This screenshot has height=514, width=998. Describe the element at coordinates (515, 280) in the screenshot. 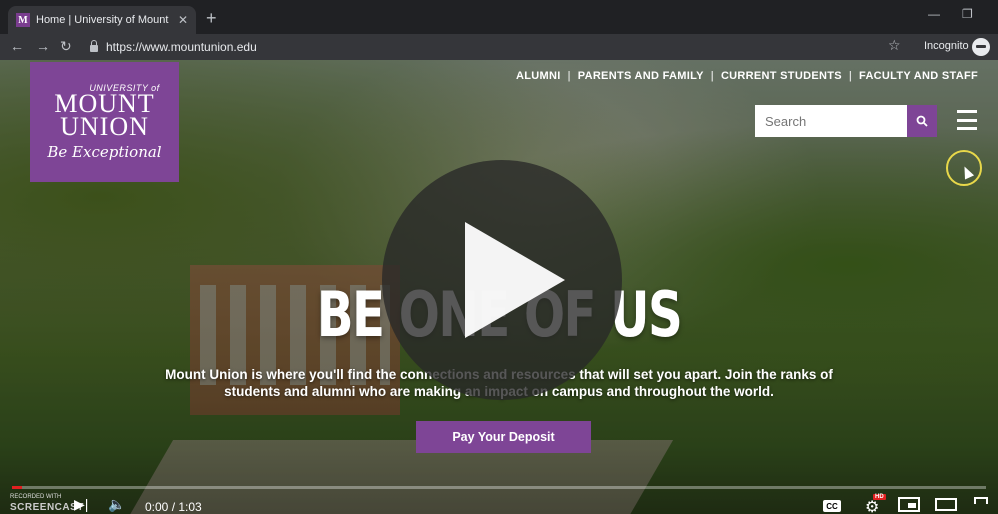

I see `play-icon` at that location.